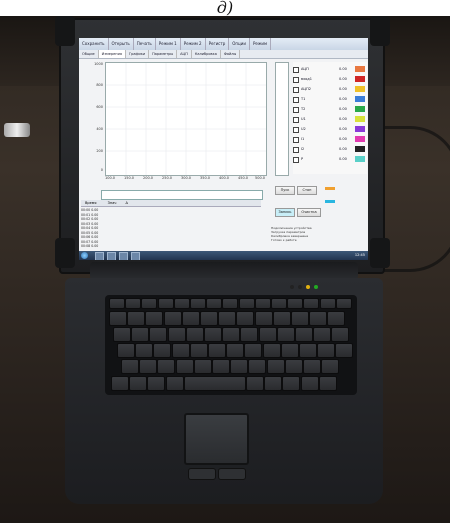  What do you see at coordinates (182, 195) in the screenshot?
I see `status-field` at bounding box center [182, 195].